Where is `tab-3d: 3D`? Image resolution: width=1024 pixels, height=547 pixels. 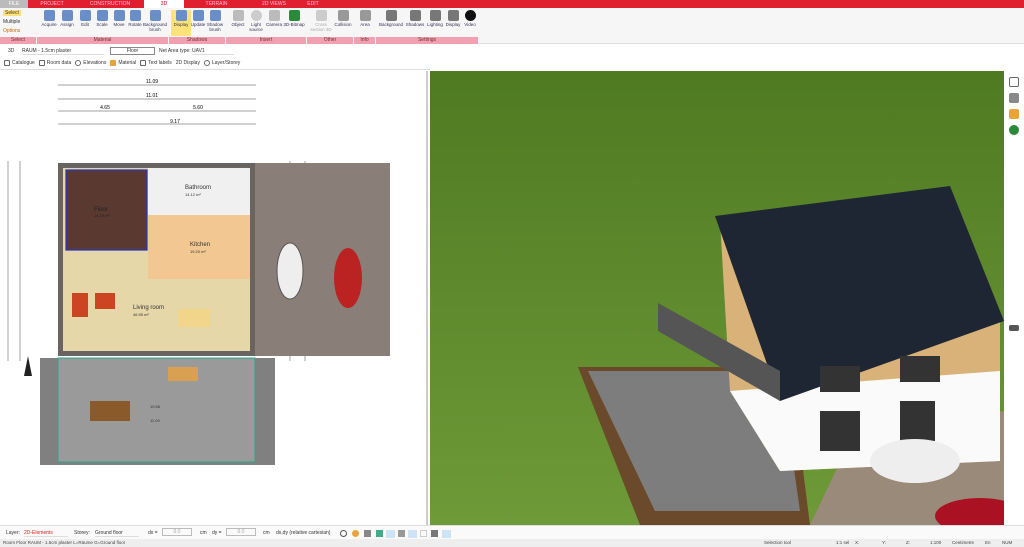 tab-3d: 3D is located at coordinates (164, 4).